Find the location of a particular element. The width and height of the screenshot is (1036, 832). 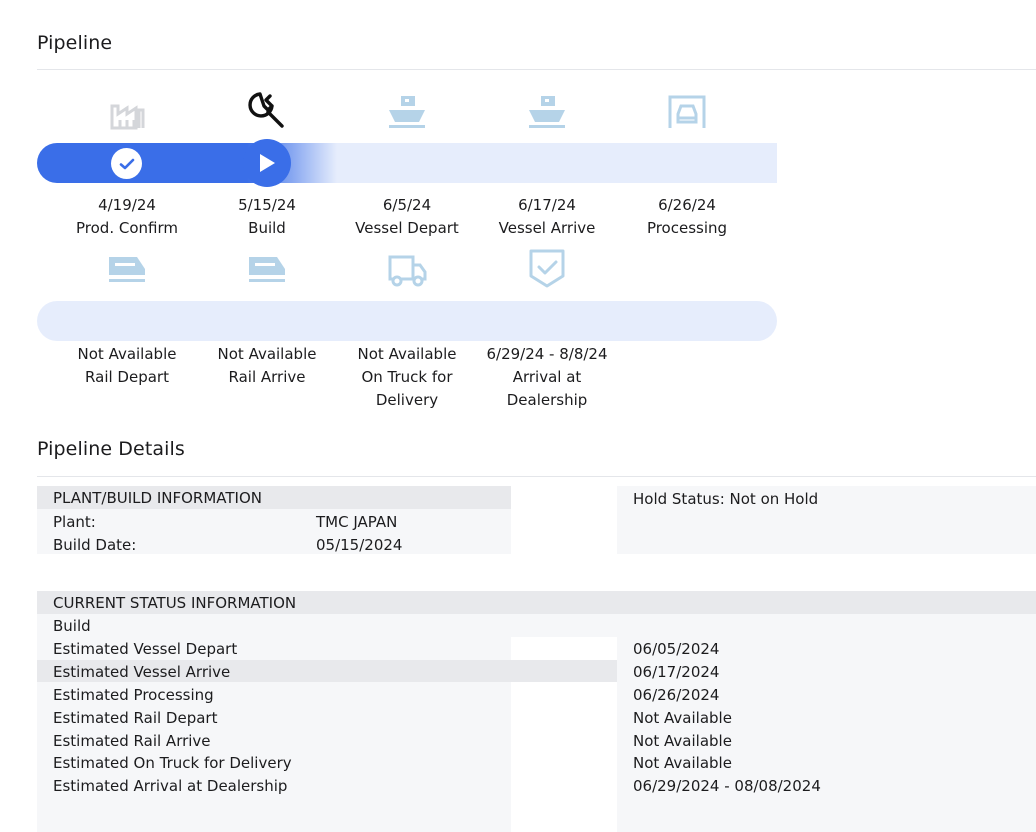

play-icon is located at coordinates (267, 163).